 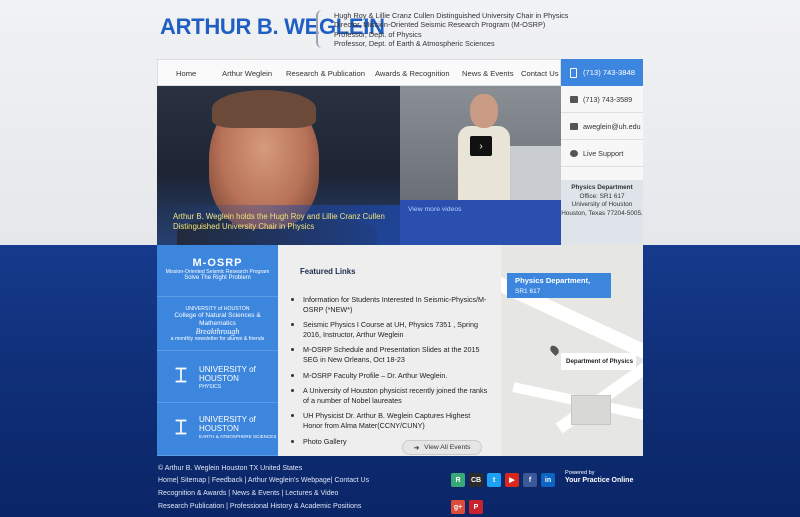 What do you see at coordinates (378, 34) in the screenshot?
I see `title-line: Professor, Dept. of Physics` at bounding box center [378, 34].